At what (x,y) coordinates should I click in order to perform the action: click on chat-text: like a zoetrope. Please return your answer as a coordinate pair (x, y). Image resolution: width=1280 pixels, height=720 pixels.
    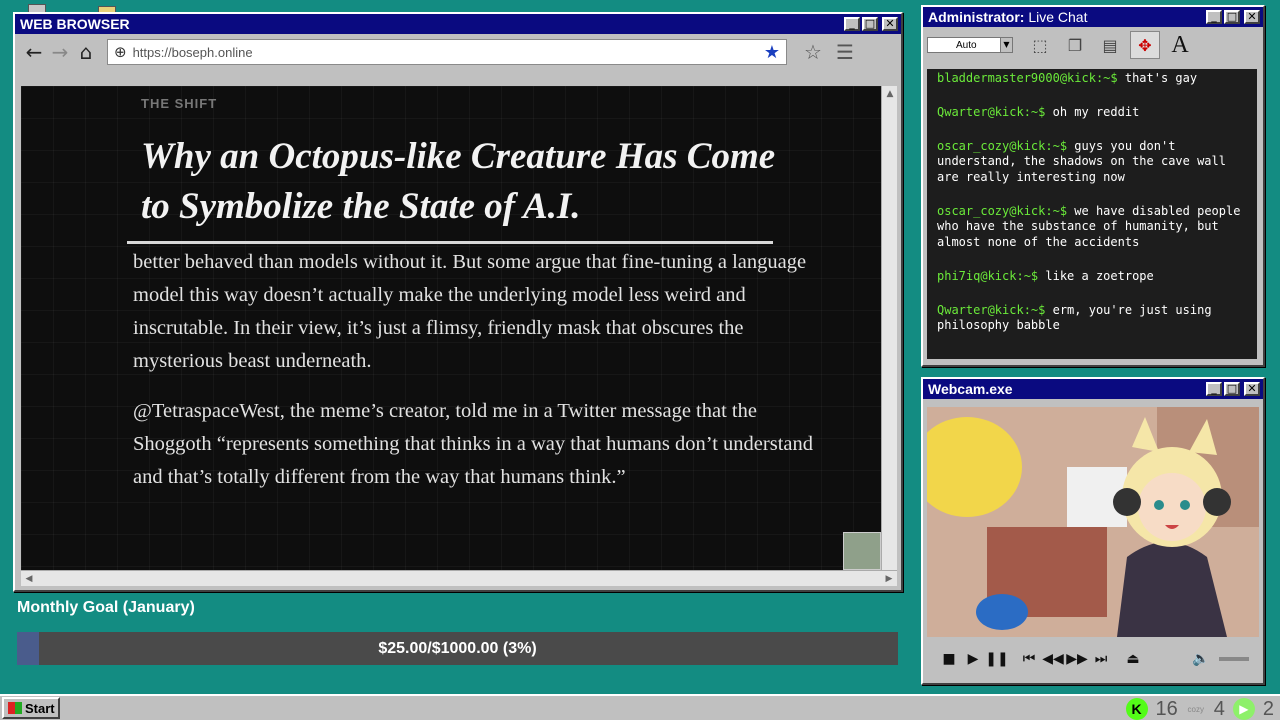
    Looking at the image, I should click on (1096, 275).